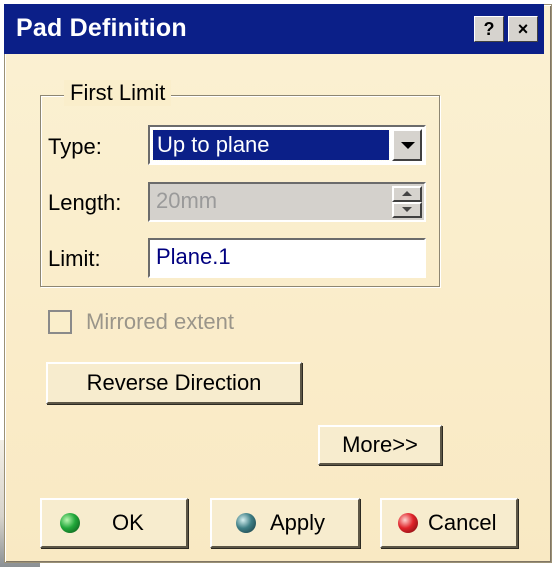 The image size is (558, 567). Describe the element at coordinates (407, 145) in the screenshot. I see `chevron-down-icon` at that location.